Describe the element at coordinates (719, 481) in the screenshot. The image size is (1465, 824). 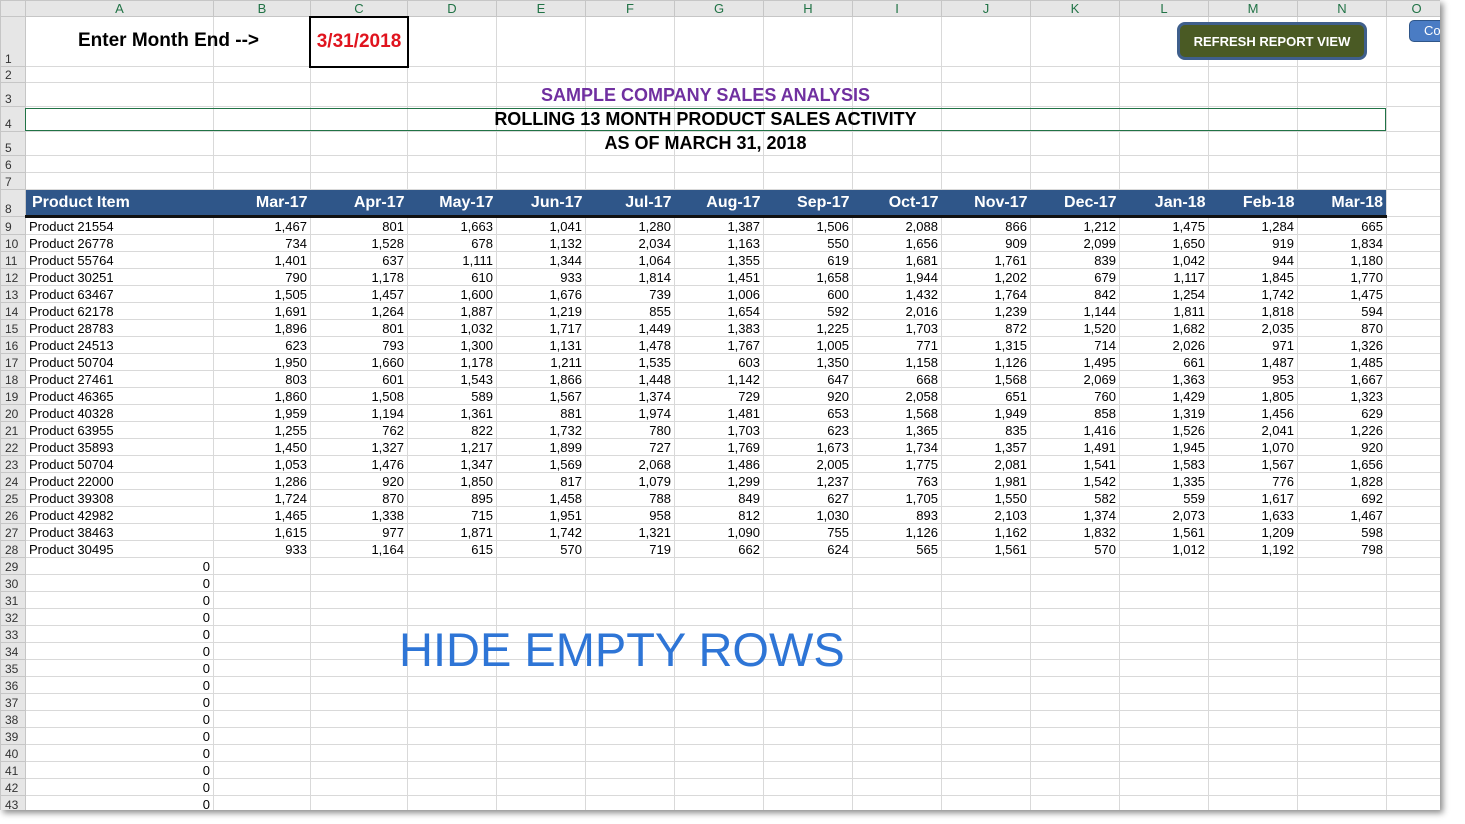
I see `value-cell: 1,299` at that location.